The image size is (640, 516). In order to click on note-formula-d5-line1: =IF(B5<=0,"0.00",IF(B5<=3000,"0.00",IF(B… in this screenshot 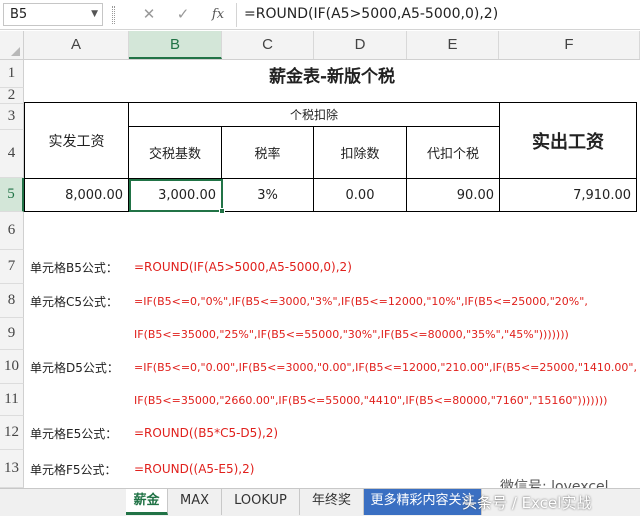, I will do `click(385, 367)`.